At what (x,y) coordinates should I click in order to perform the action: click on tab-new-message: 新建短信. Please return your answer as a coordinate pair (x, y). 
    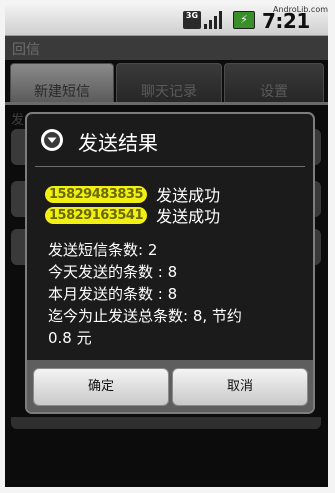
    Looking at the image, I should click on (62, 83).